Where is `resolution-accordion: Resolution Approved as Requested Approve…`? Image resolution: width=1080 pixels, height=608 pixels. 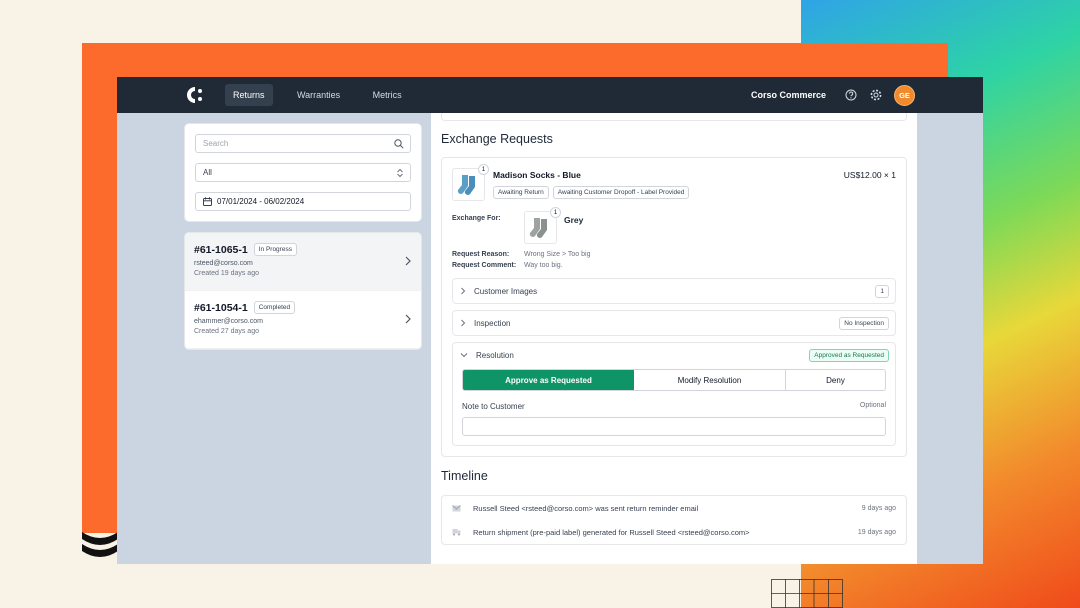 resolution-accordion: Resolution Approved as Requested Approve… is located at coordinates (674, 394).